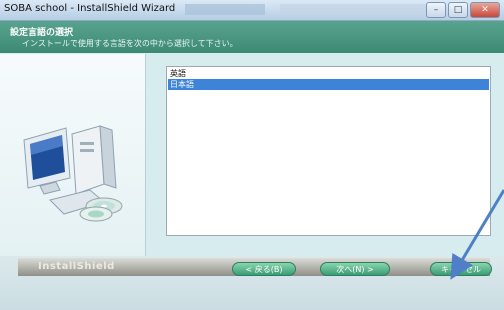 The image size is (504, 310). I want to click on maximize-button: □, so click(458, 10).